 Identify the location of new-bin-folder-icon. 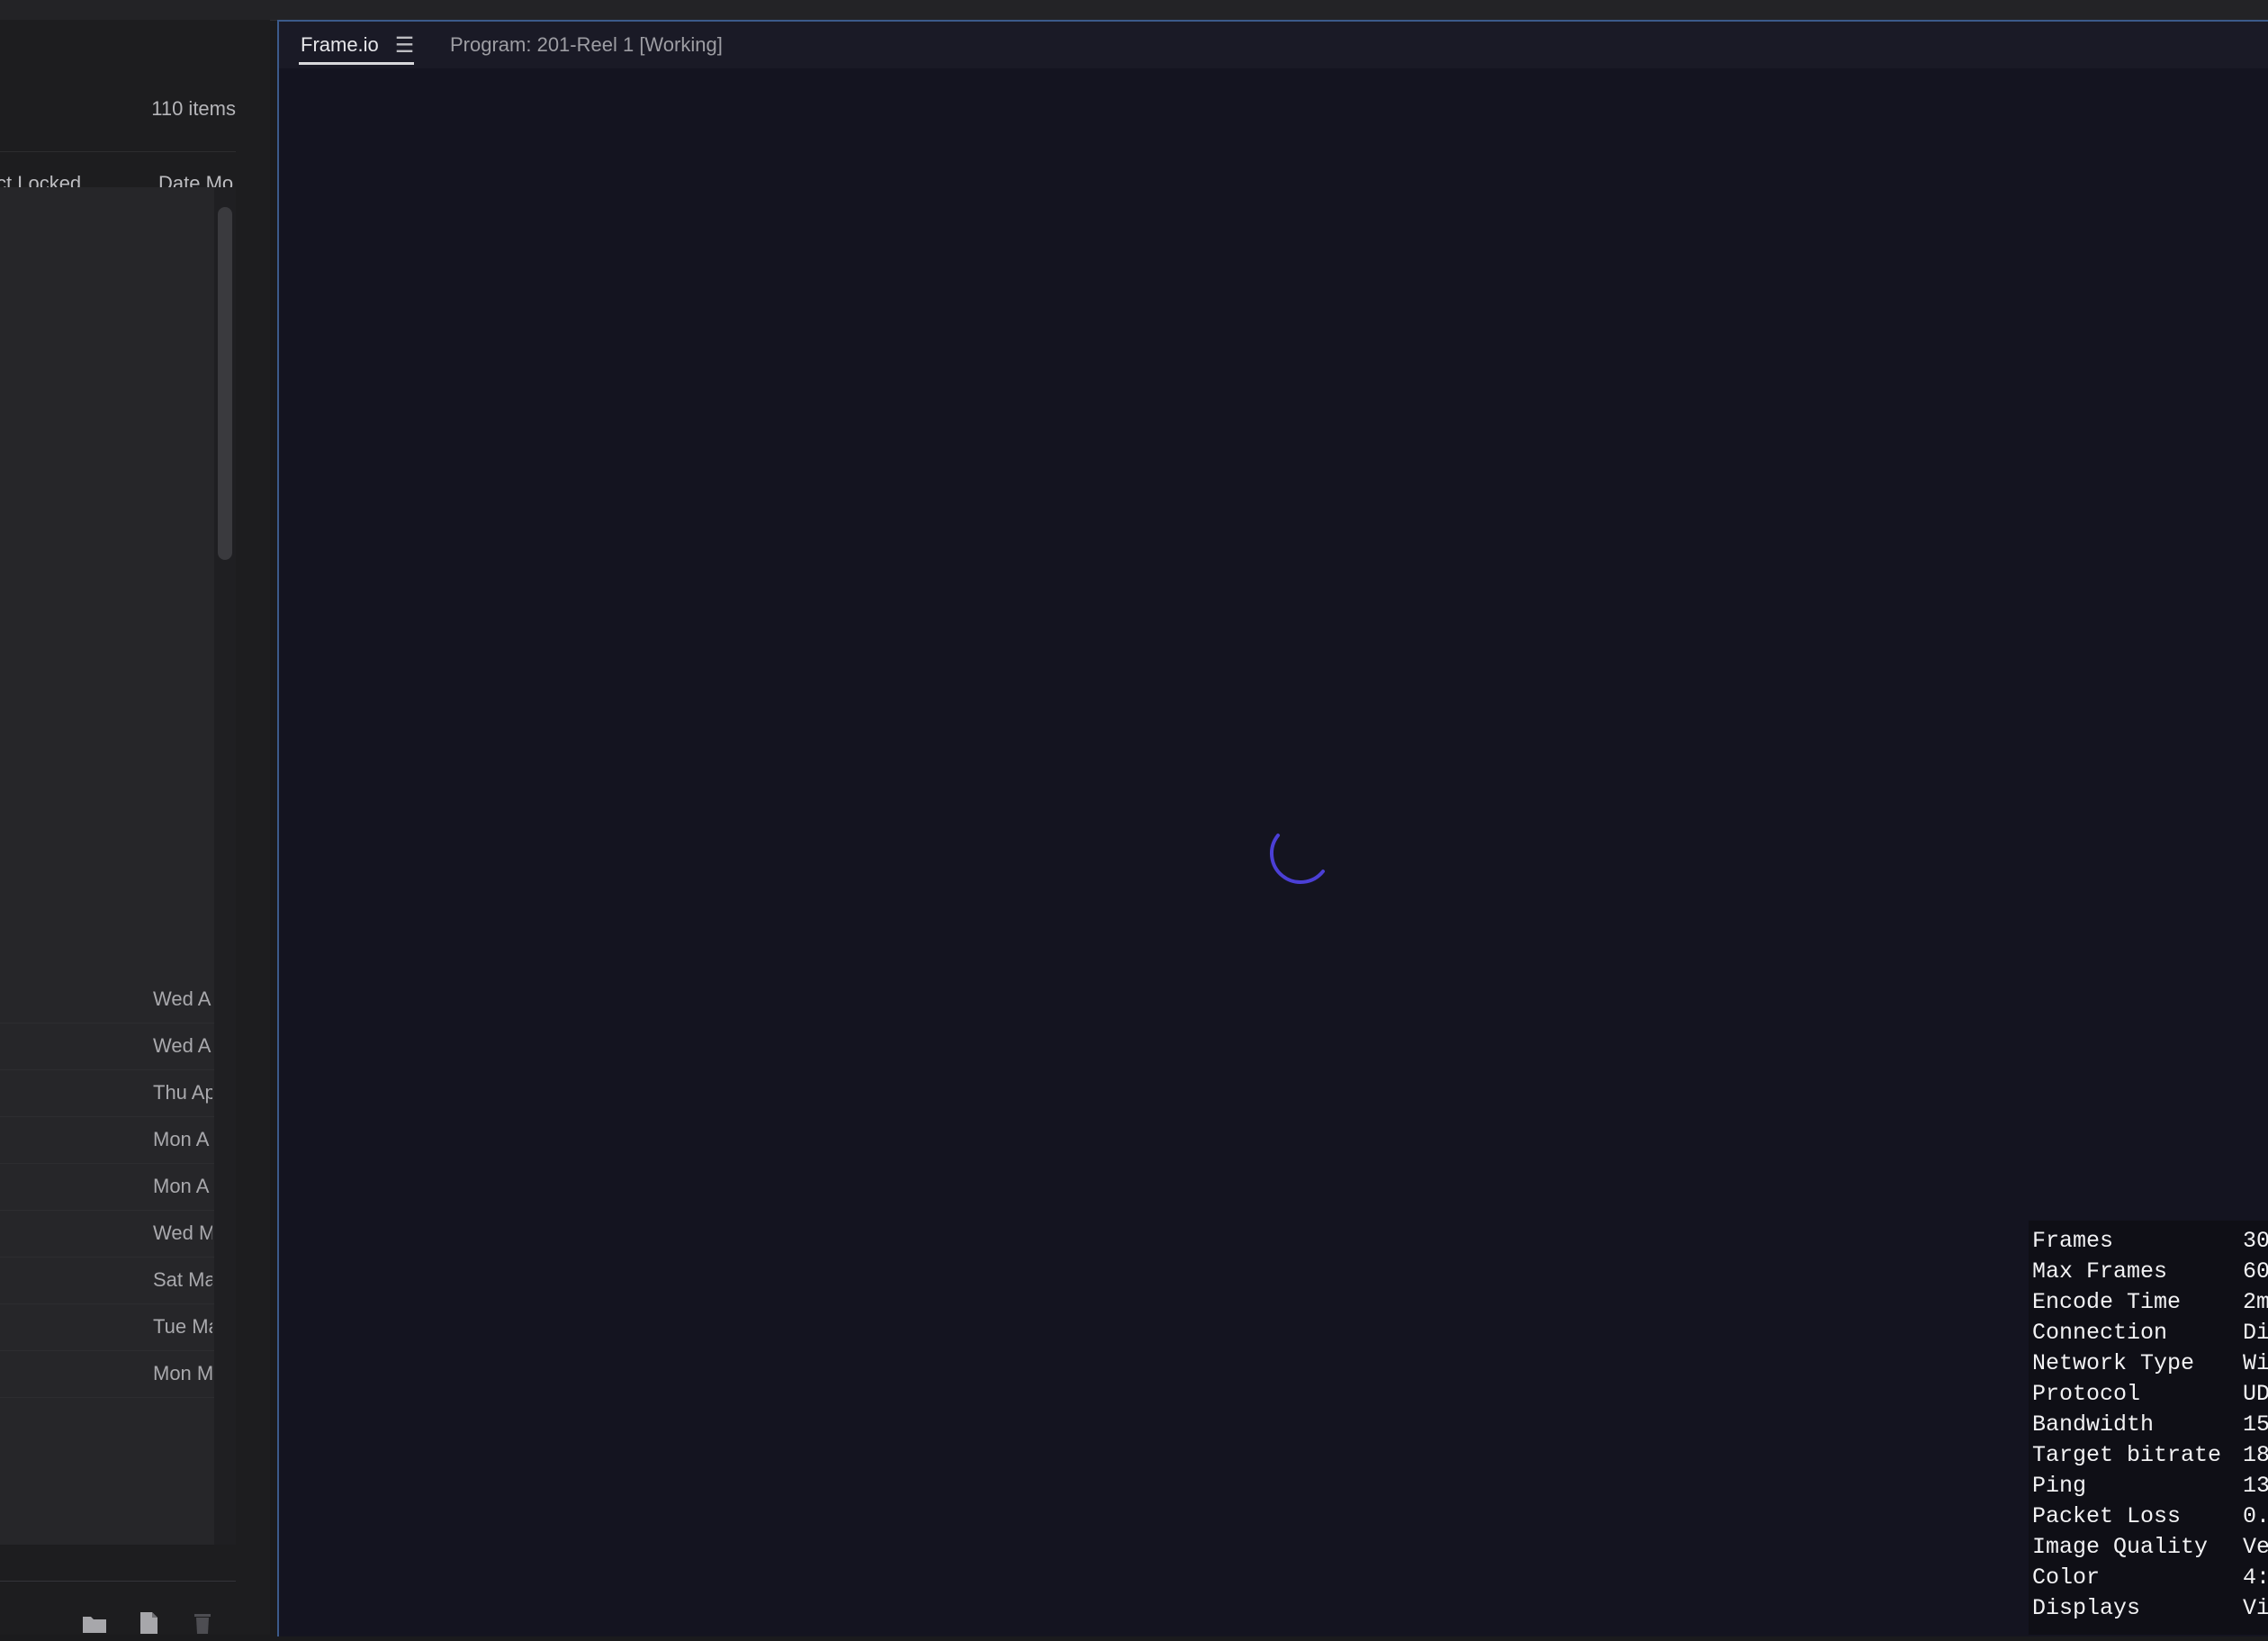
(94, 1623).